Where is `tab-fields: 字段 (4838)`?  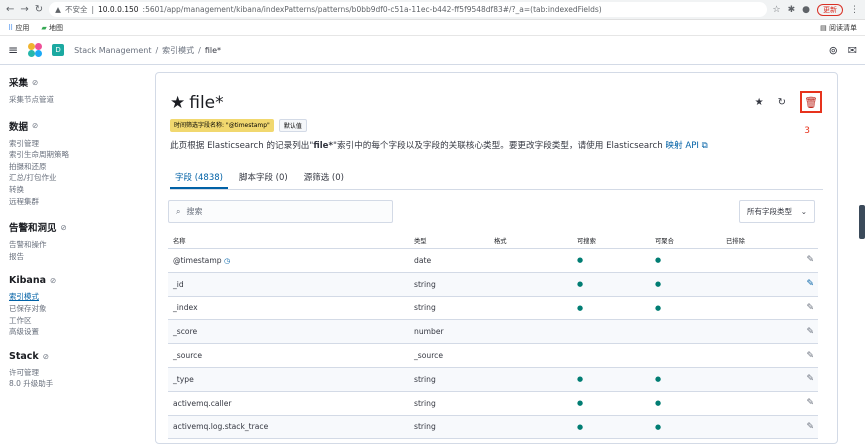
tab-fields: 字段 (4838) is located at coordinates (199, 180).